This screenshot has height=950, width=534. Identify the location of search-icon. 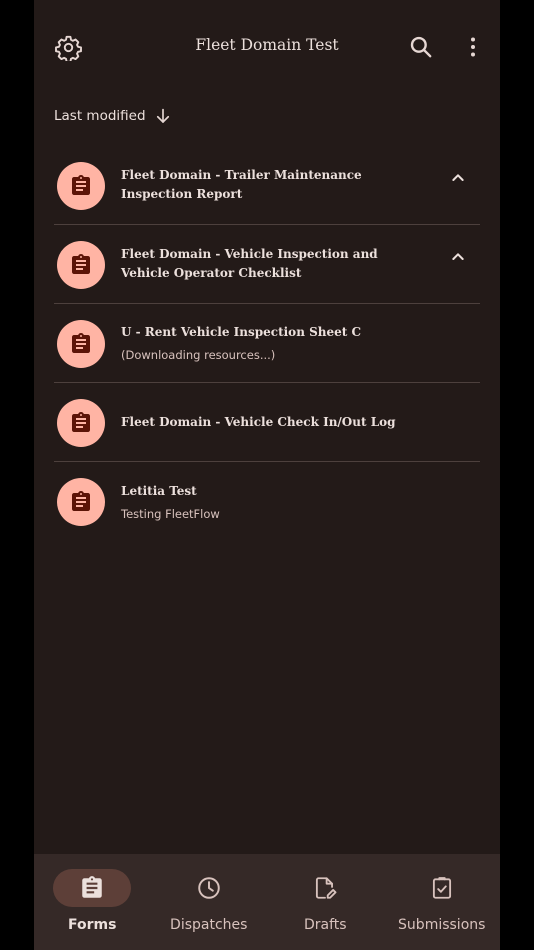
(421, 47).